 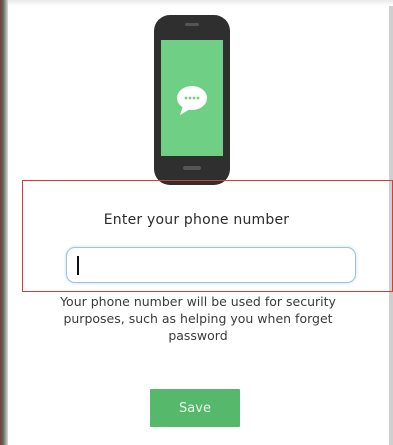 What do you see at coordinates (78, 265) in the screenshot?
I see `text-cursor` at bounding box center [78, 265].